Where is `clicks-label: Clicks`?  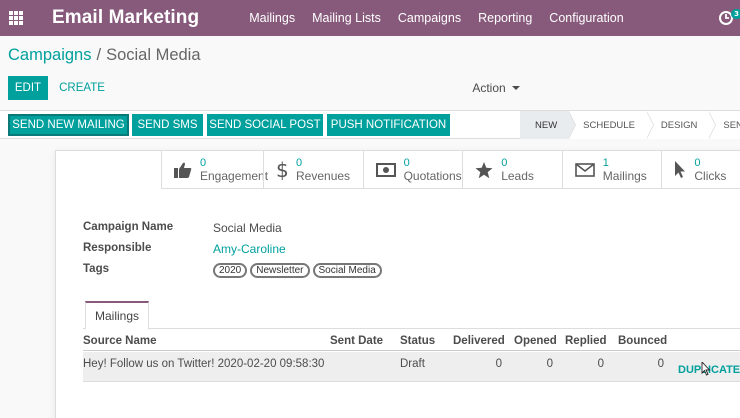
clicks-label: Clicks is located at coordinates (710, 176).